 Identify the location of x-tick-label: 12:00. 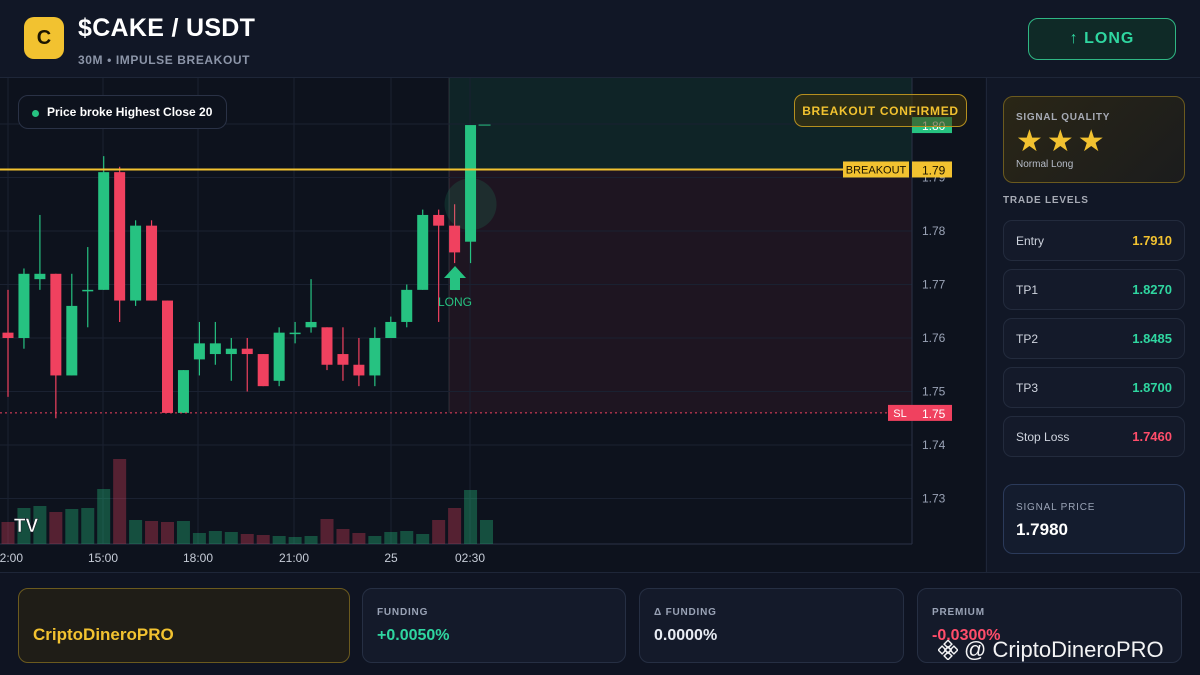
(11, 558).